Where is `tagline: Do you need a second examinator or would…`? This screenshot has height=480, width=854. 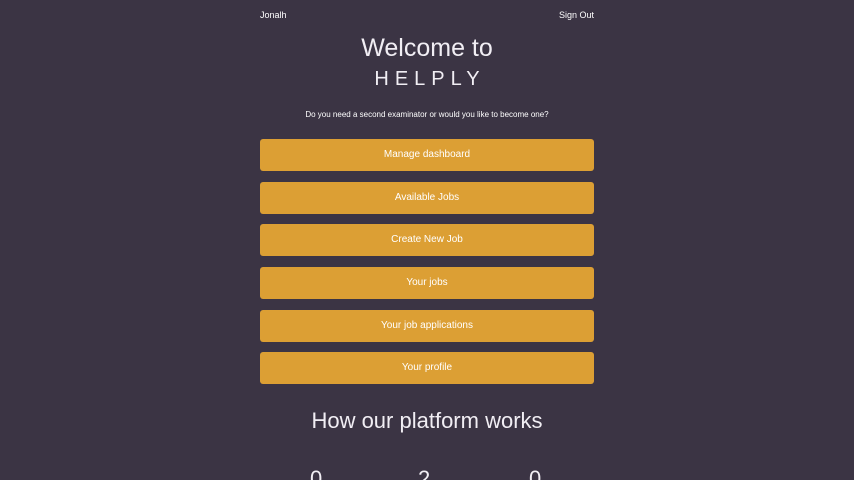
tagline: Do you need a second examinator or would… is located at coordinates (427, 114).